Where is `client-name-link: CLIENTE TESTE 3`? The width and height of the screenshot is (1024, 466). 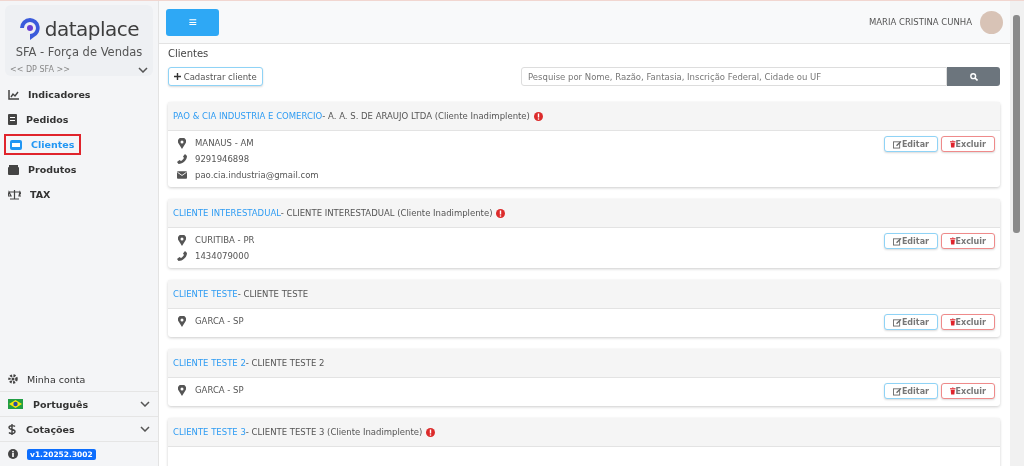 client-name-link: CLIENTE TESTE 3 is located at coordinates (209, 432).